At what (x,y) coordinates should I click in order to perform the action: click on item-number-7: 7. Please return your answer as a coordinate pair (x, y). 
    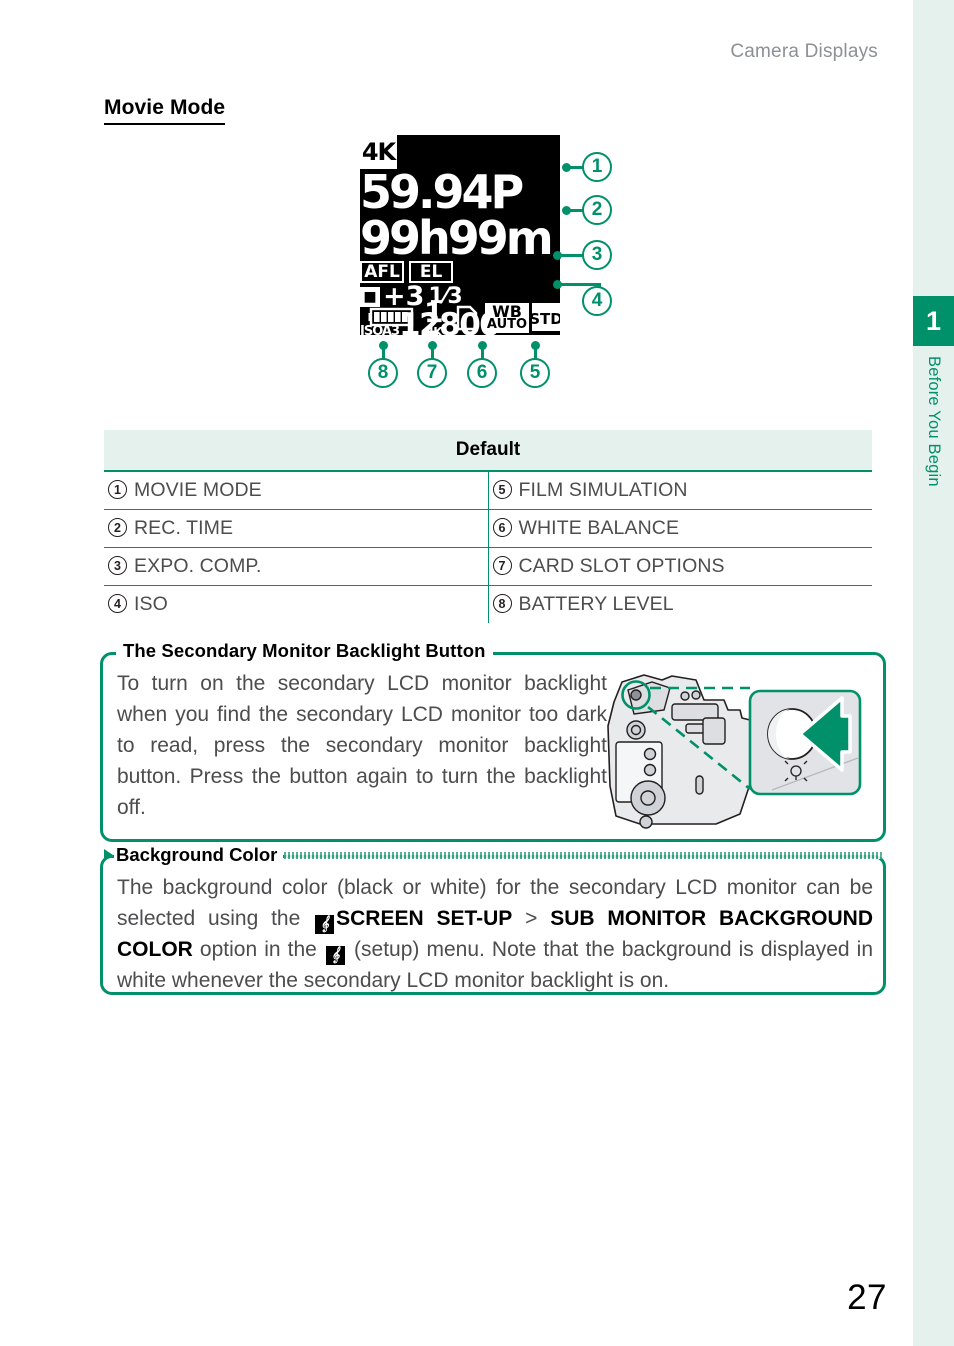
    Looking at the image, I should click on (502, 566).